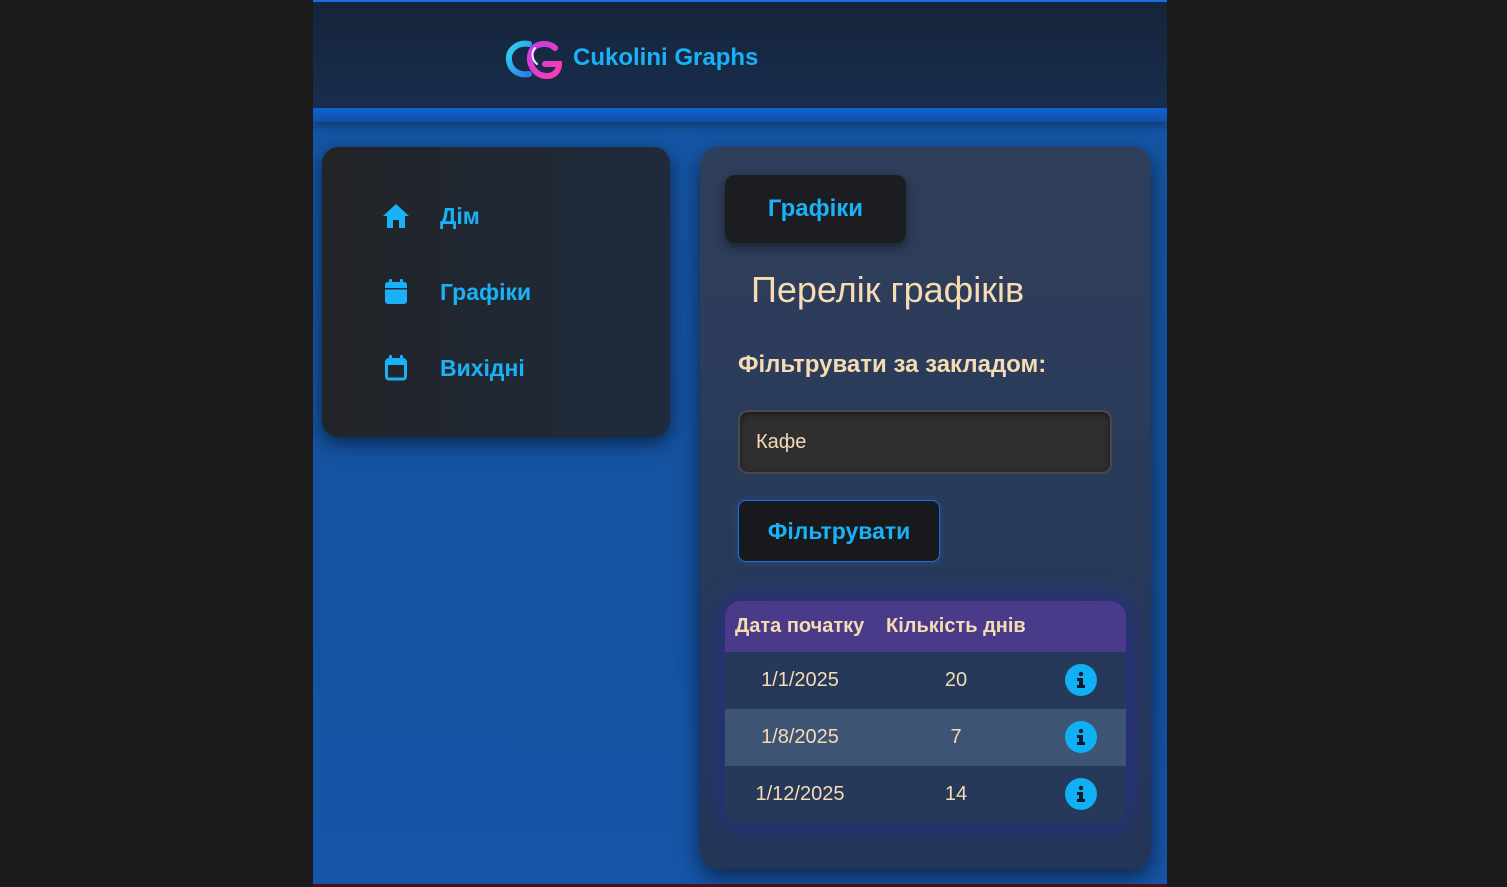  I want to click on calendar-filled-icon, so click(396, 292).